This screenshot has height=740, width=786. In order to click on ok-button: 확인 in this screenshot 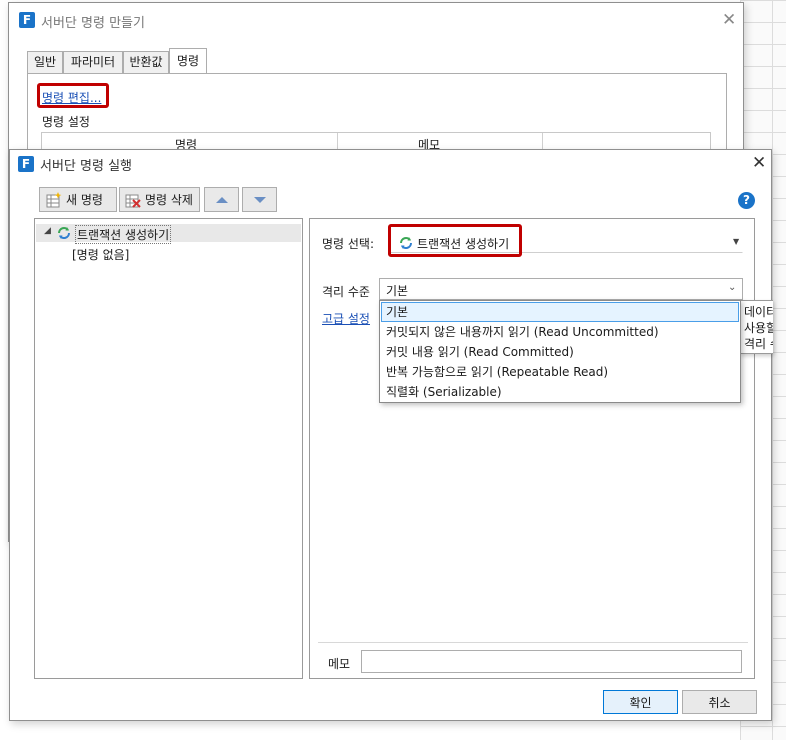, I will do `click(640, 702)`.